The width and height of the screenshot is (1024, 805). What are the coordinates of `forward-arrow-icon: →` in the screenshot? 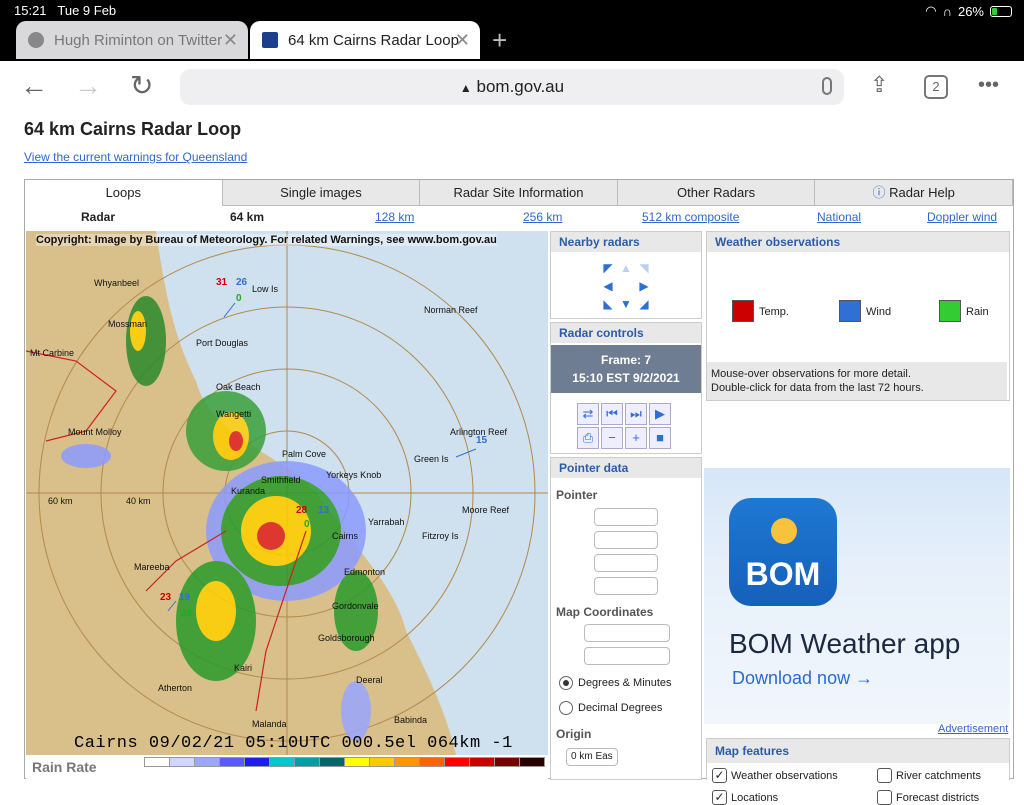 It's located at (88, 86).